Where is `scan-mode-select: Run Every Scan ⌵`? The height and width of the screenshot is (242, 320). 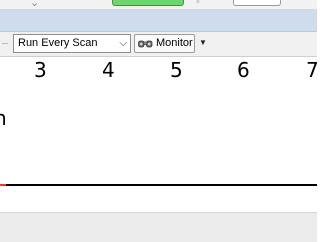 scan-mode-select: Run Every Scan ⌵ is located at coordinates (72, 43).